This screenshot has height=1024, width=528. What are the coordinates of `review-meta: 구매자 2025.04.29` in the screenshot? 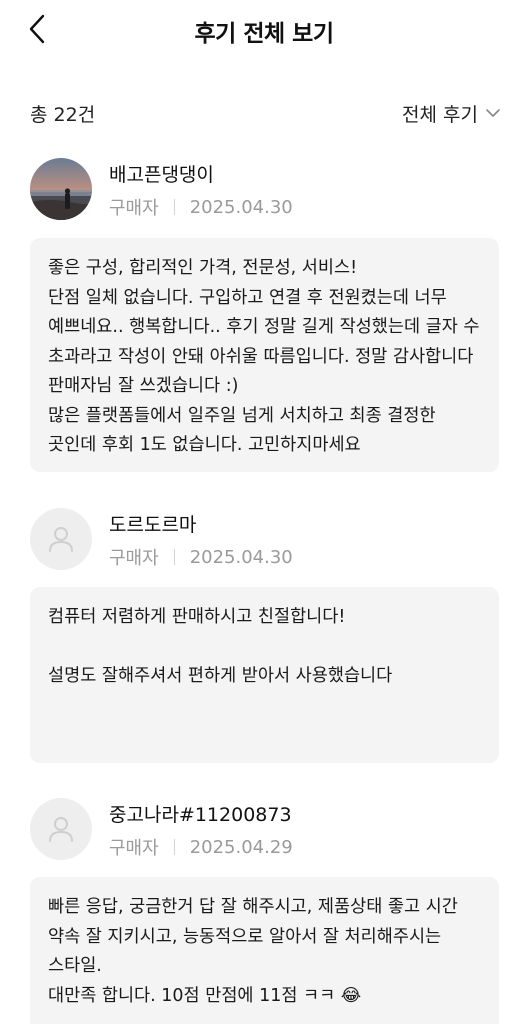 It's located at (201, 847).